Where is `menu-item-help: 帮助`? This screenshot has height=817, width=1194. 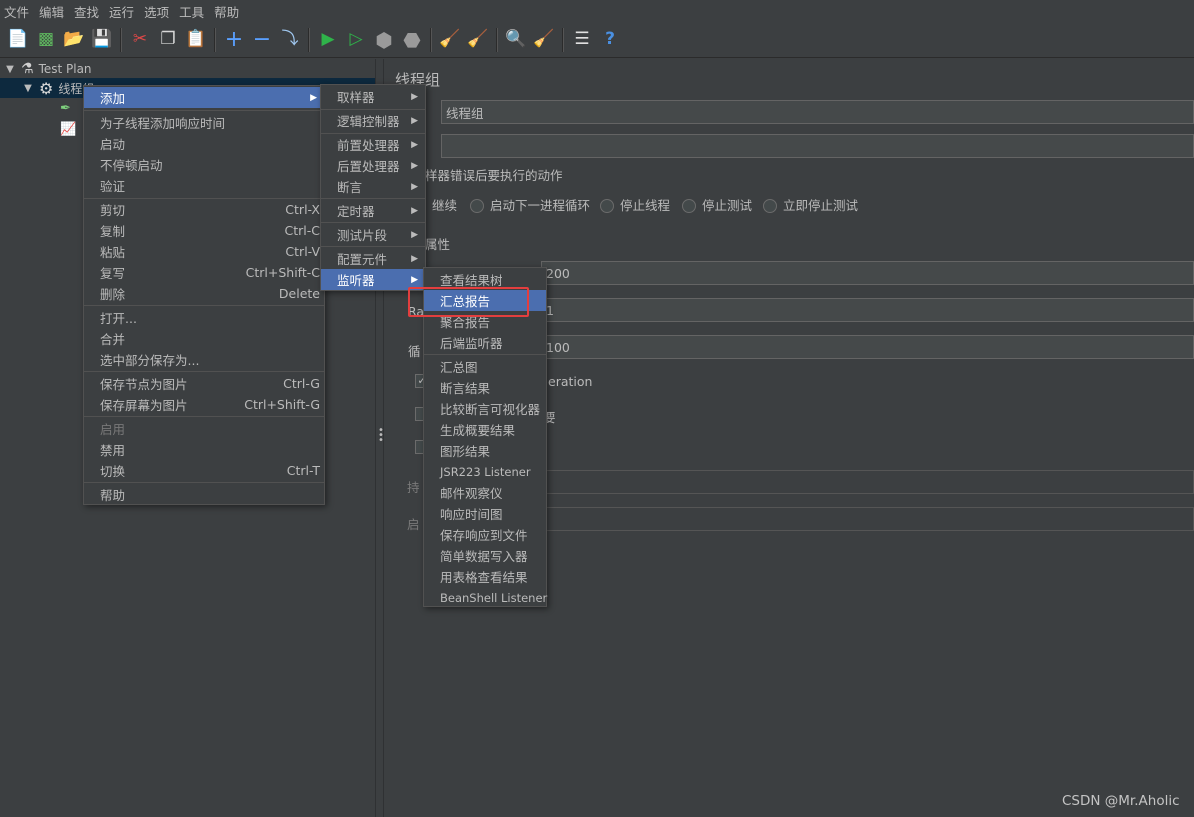
menu-item-help: 帮助 is located at coordinates (112, 494).